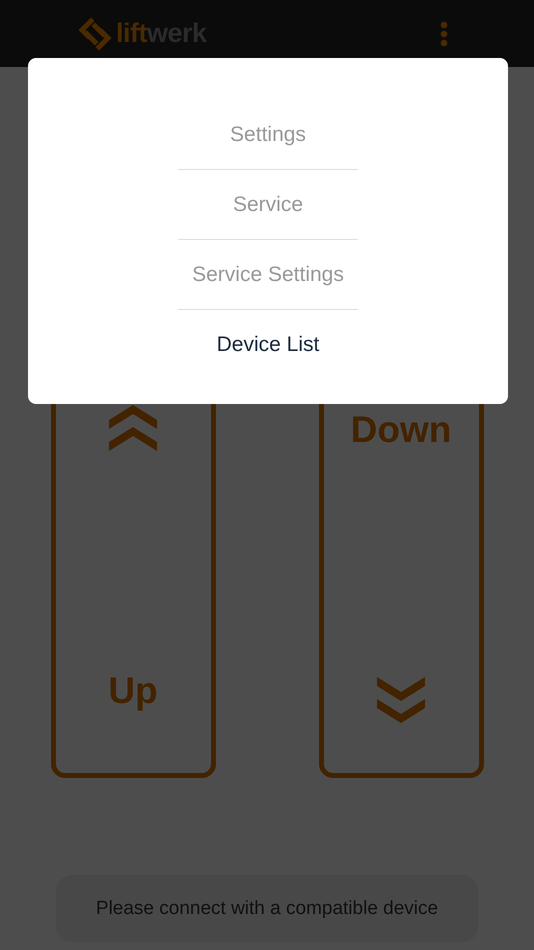  Describe the element at coordinates (267, 908) in the screenshot. I see `status-toast: Please connect with a compatible device` at that location.